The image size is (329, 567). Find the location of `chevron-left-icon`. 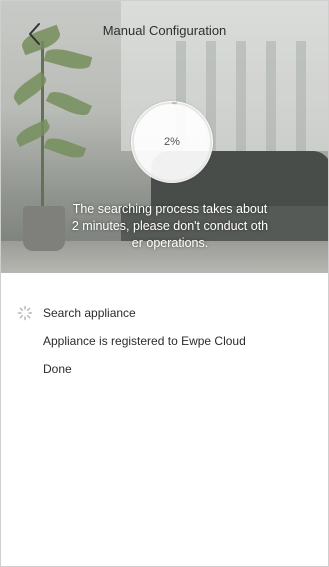

chevron-left-icon is located at coordinates (34, 34).